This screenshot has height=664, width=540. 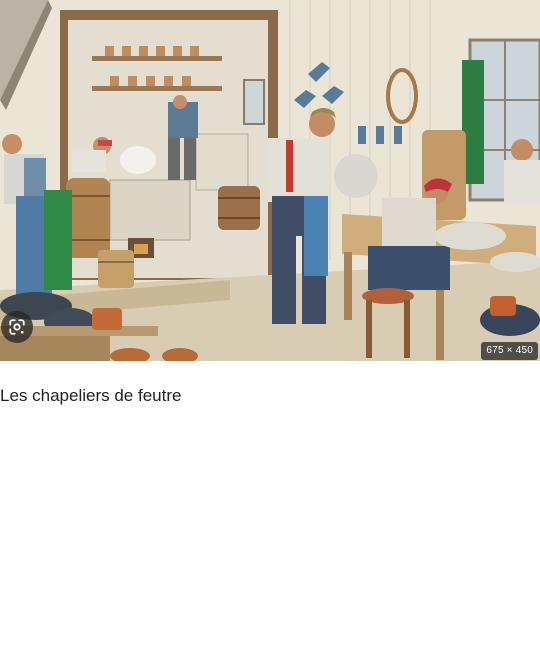 I want to click on image-dimensions-badge: 675 × 450, so click(x=509, y=351).